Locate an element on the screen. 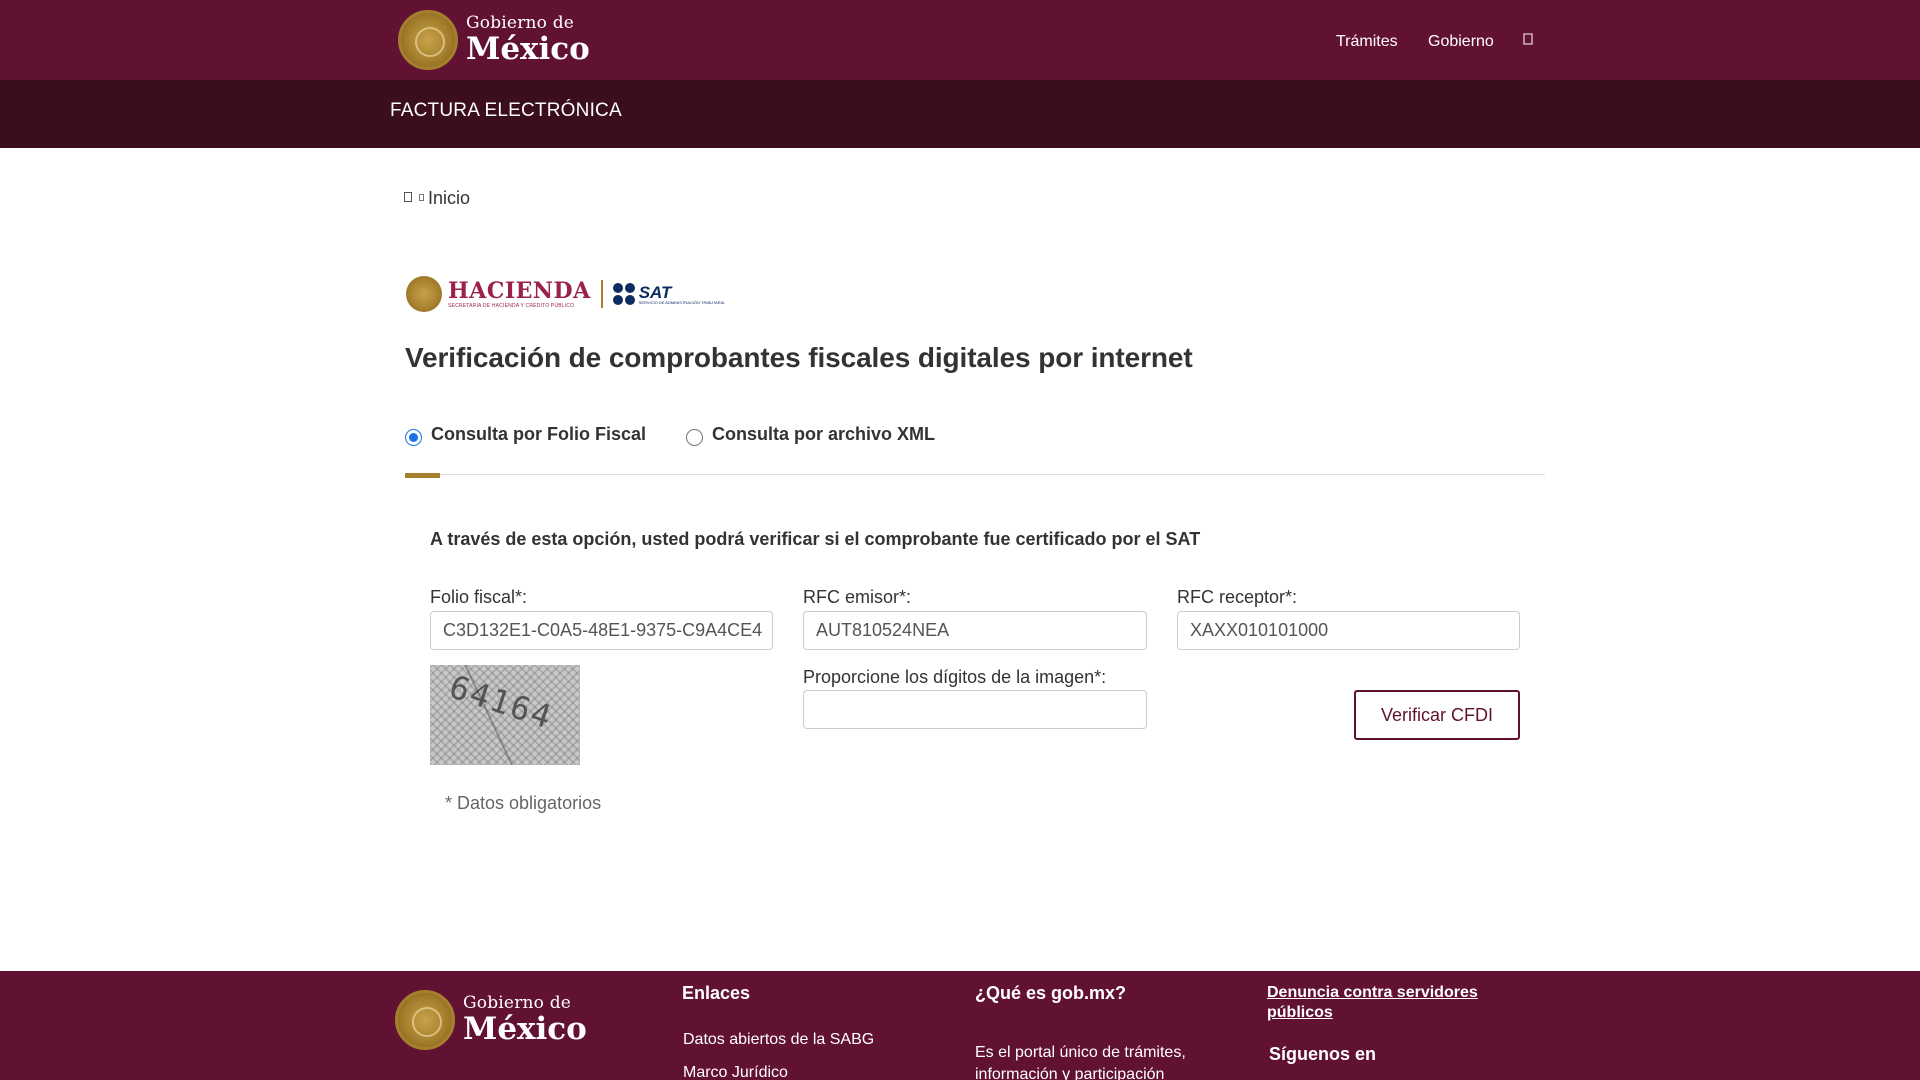 This screenshot has width=1920, height=1080. option-archivo-xml-label: Consulta por archivo XML is located at coordinates (824, 434).